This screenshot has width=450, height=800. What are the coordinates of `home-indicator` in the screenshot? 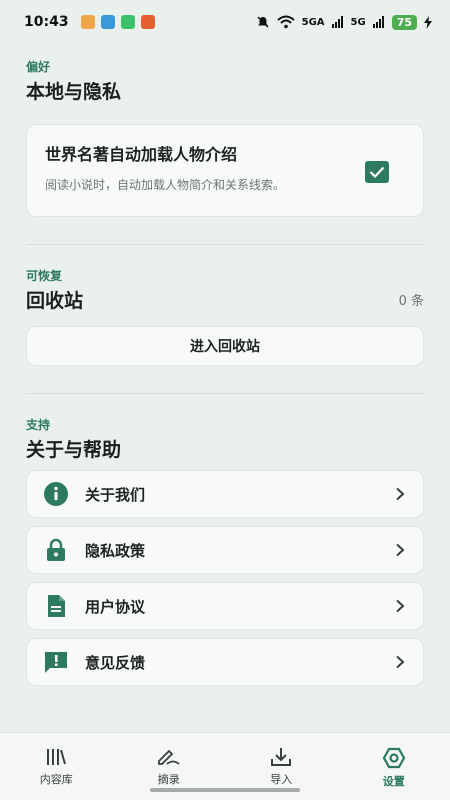 It's located at (225, 790).